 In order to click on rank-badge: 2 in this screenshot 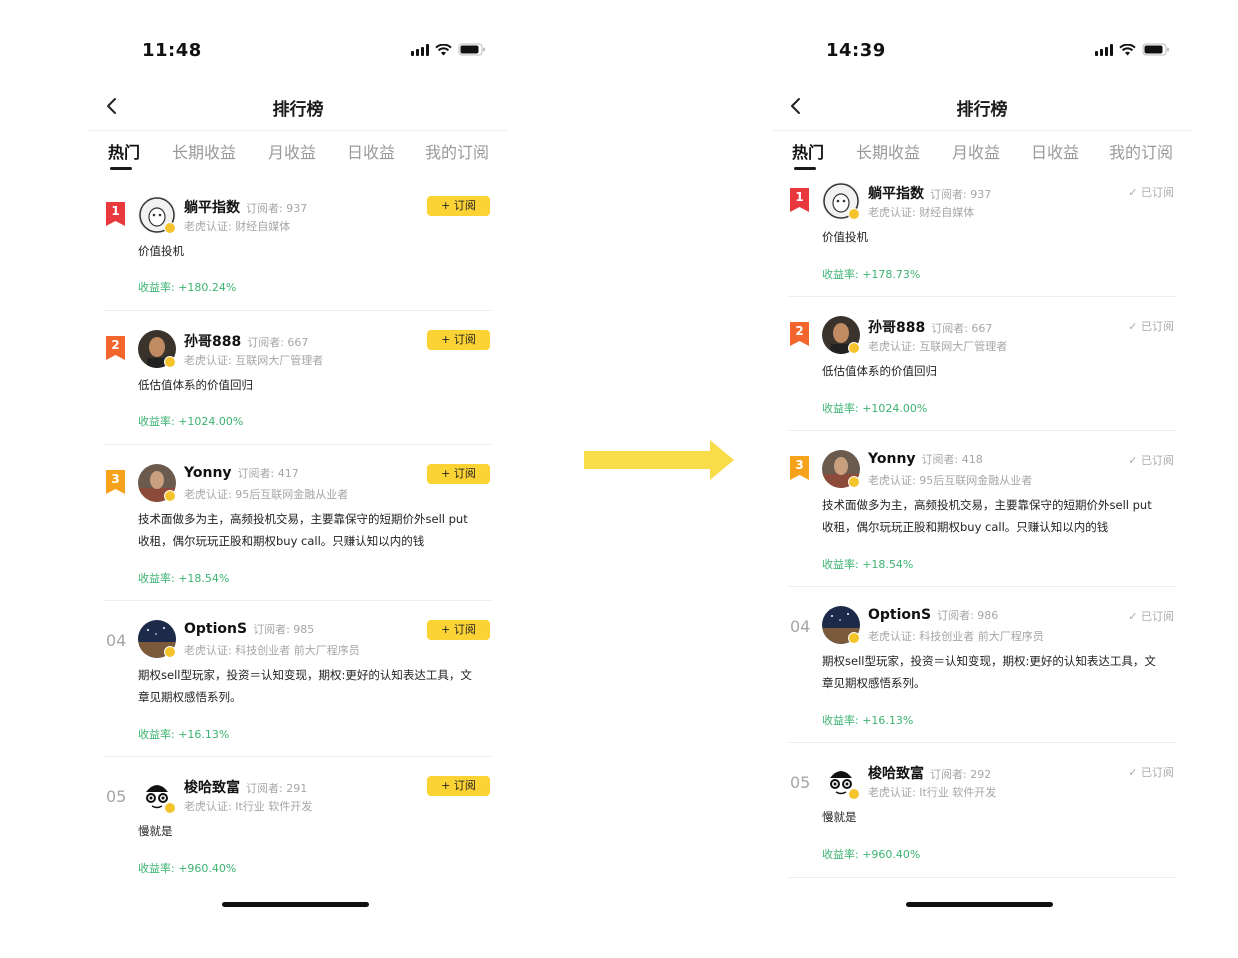, I will do `click(799, 334)`.